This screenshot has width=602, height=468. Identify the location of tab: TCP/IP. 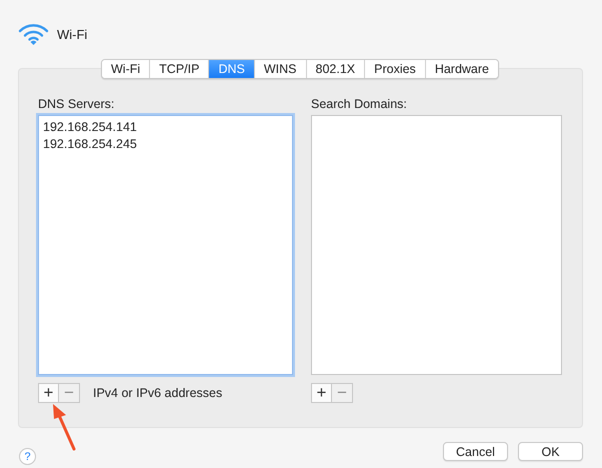
(178, 69).